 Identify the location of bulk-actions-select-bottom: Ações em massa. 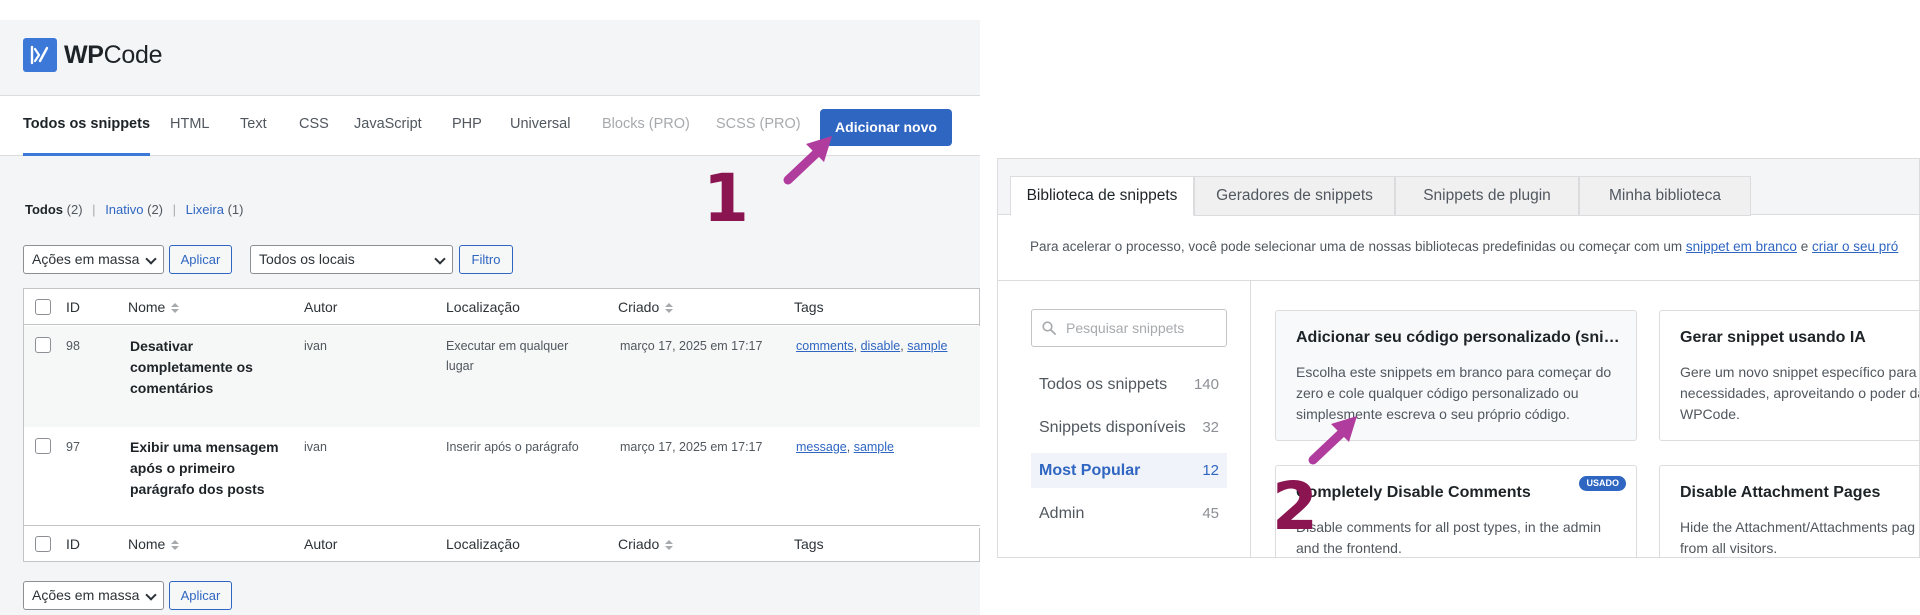
(93, 595).